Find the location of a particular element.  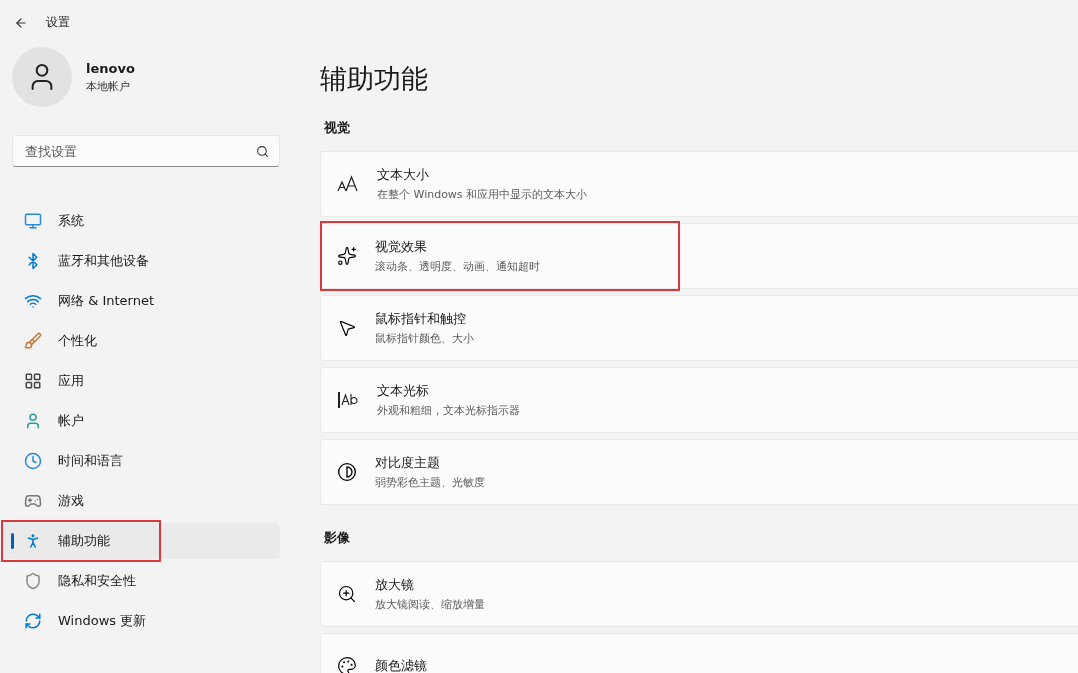

settings-card: 颜色滤镜 is located at coordinates (699, 653).